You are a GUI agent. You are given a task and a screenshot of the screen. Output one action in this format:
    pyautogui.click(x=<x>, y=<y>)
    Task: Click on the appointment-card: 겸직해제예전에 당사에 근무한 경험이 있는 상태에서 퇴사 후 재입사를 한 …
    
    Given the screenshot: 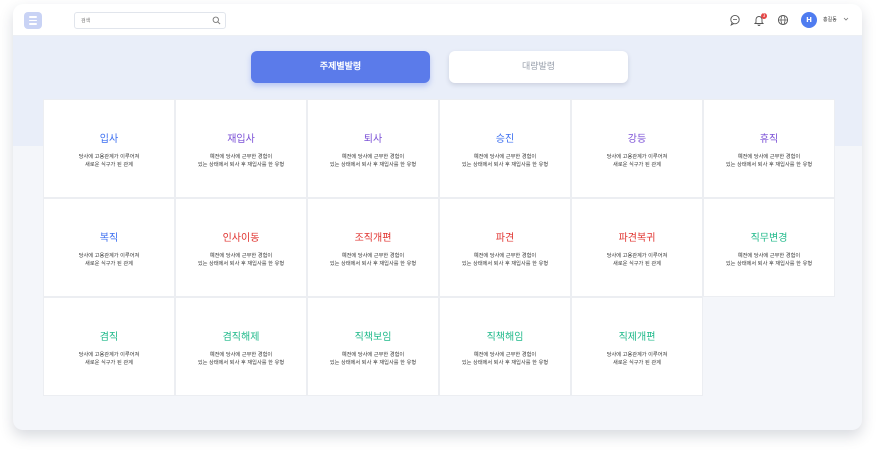 What is the action you would take?
    pyautogui.click(x=241, y=346)
    